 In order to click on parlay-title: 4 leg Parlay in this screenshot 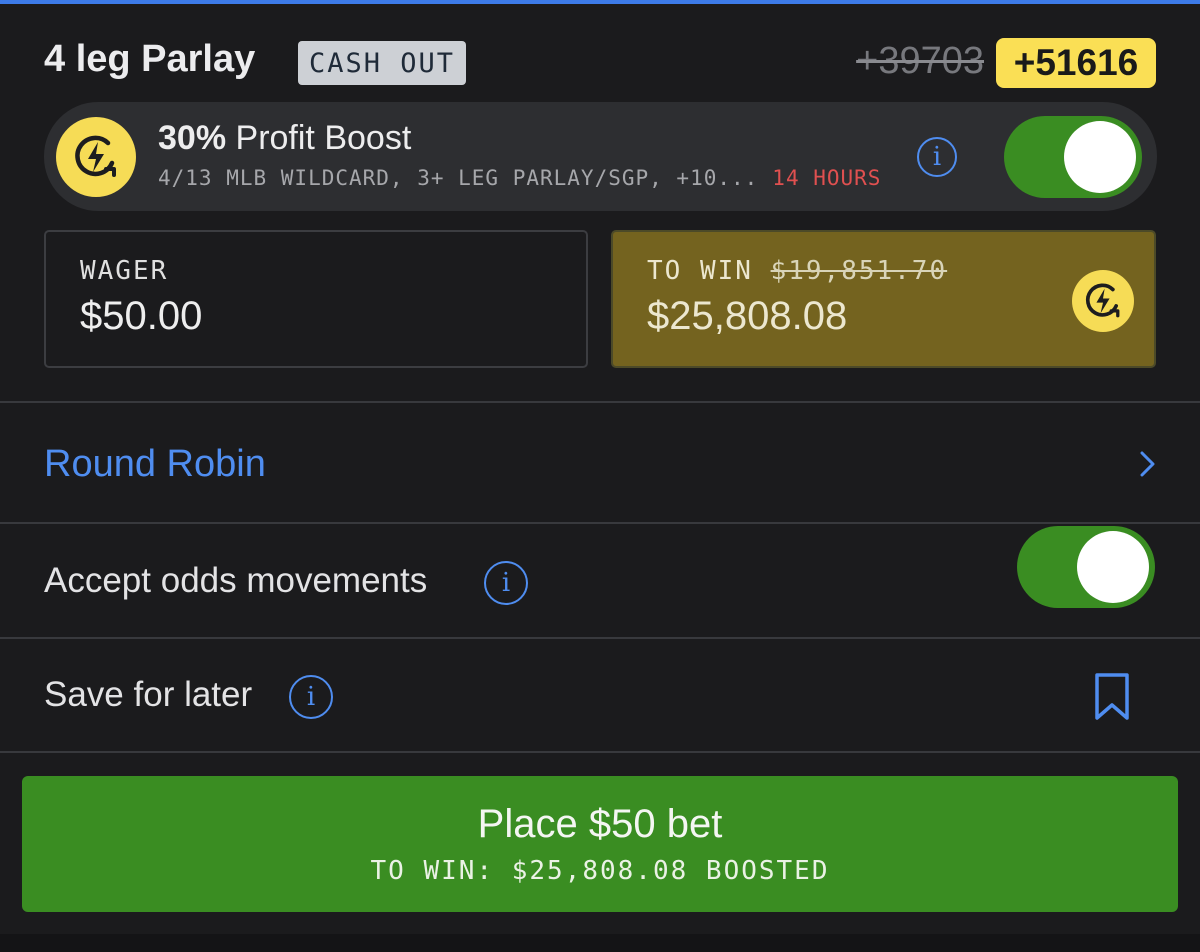, I will do `click(150, 59)`.